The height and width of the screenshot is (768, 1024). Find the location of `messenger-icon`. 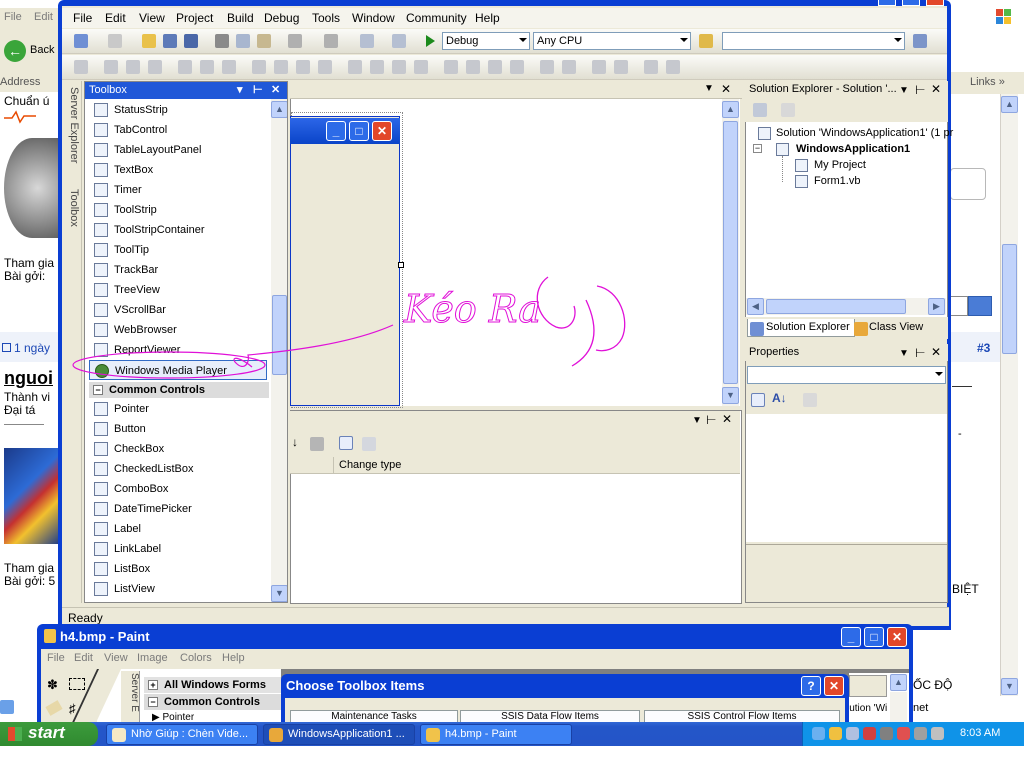

messenger-icon is located at coordinates (937, 733).